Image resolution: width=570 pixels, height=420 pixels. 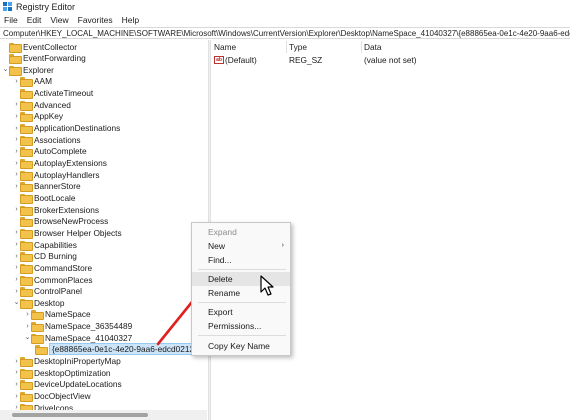 I want to click on tree-item-label: NameSpace_41040327, so click(x=89, y=337).